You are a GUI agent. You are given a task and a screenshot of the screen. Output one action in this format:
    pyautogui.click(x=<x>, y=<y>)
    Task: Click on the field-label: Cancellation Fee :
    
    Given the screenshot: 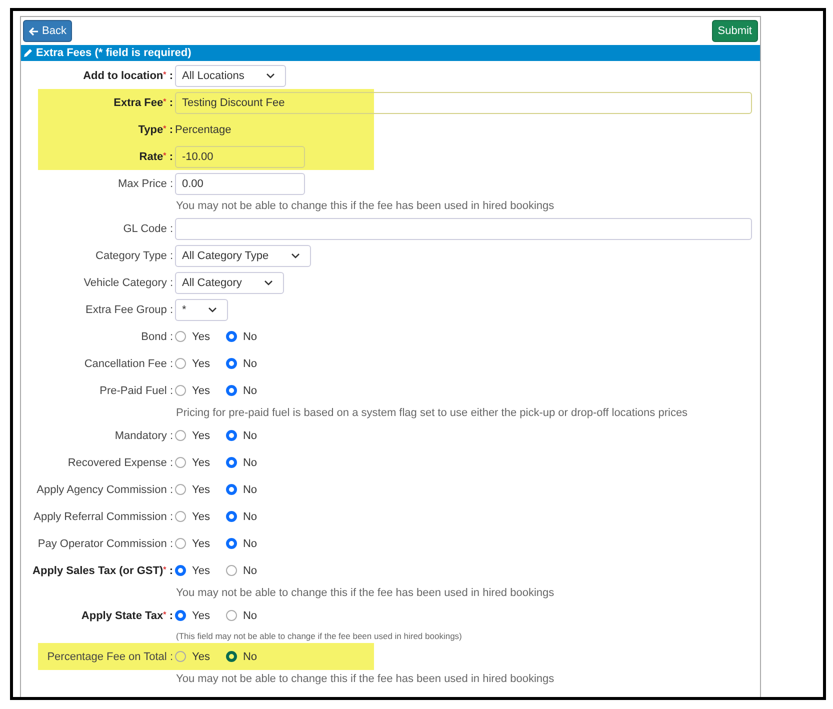 What is the action you would take?
    pyautogui.click(x=128, y=364)
    